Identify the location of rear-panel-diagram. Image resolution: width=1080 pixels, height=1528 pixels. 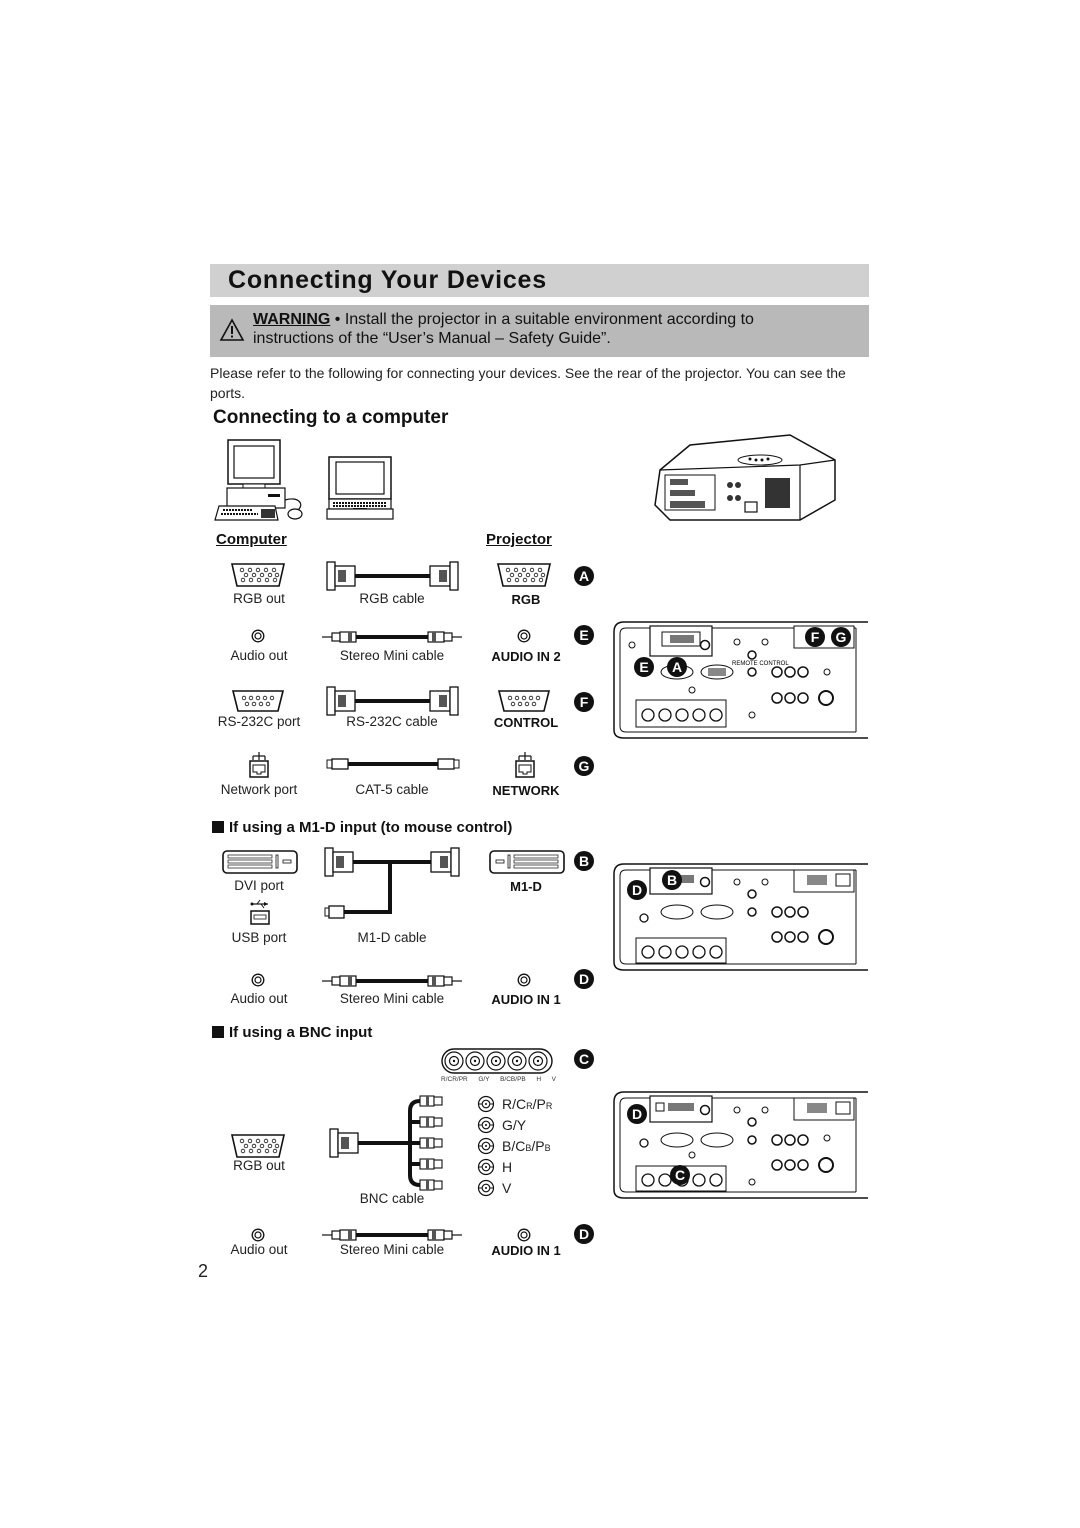
(740, 917).